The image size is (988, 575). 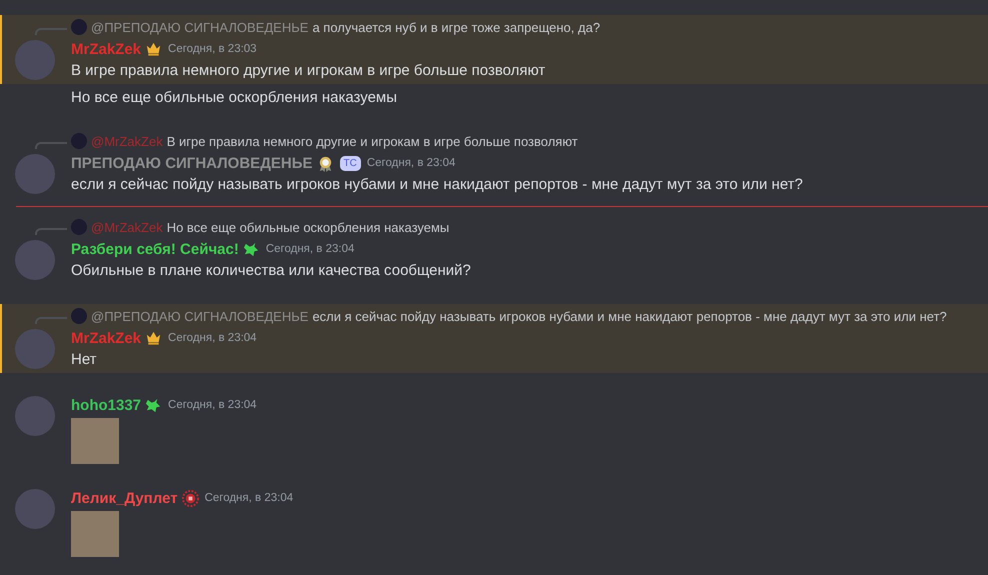 What do you see at coordinates (308, 71) in the screenshot?
I see `message-text: В игре правила немного другие и игрокам в игре больше позволяют` at bounding box center [308, 71].